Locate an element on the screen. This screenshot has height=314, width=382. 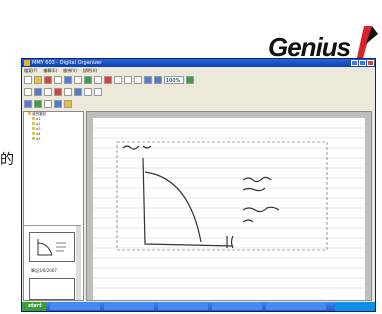
menu-view: 檢視(V) is located at coordinates (70, 70).